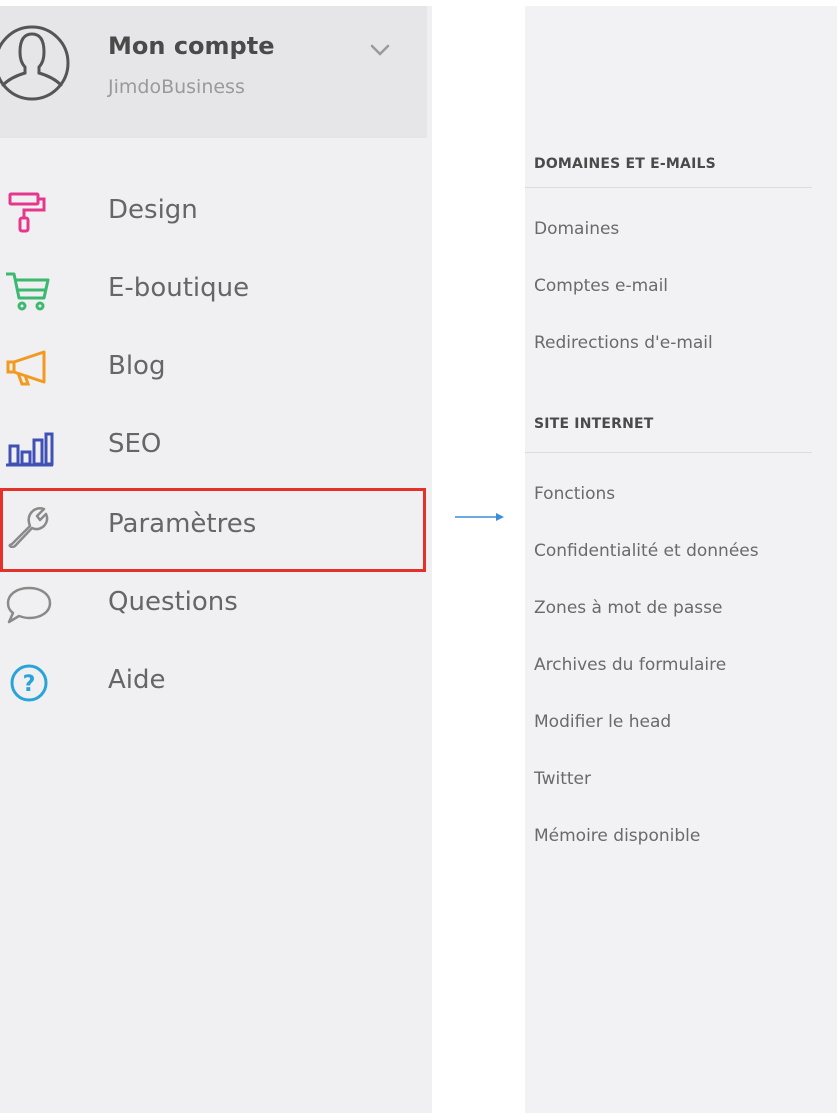 This screenshot has width=837, height=1113. Describe the element at coordinates (380, 50) in the screenshot. I see `chevron-down-icon` at that location.